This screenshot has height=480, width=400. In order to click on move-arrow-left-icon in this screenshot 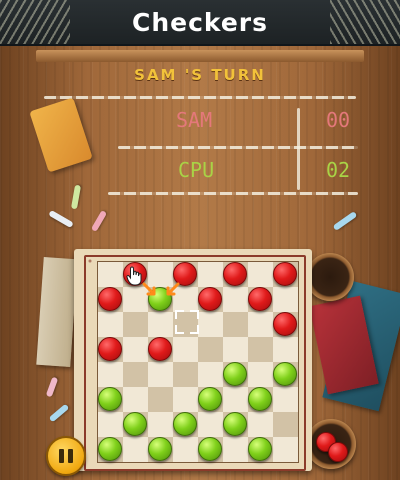, I will do `click(149, 289)`.